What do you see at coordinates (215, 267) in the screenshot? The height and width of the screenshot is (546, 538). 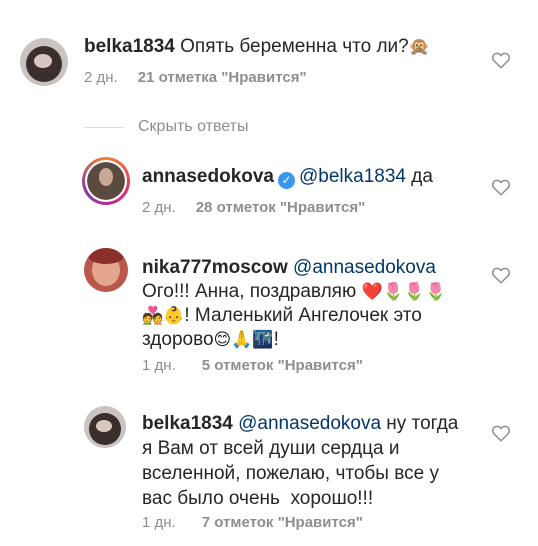 I see `username: nika777moscow` at bounding box center [215, 267].